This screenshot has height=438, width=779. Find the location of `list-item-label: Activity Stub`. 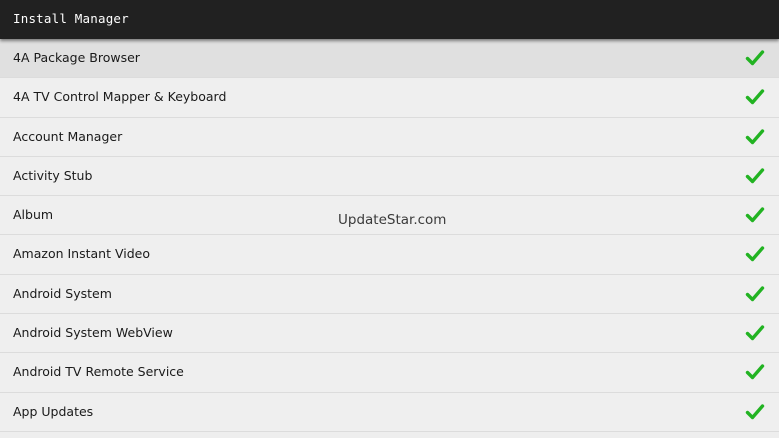

list-item-label: Activity Stub is located at coordinates (53, 175).